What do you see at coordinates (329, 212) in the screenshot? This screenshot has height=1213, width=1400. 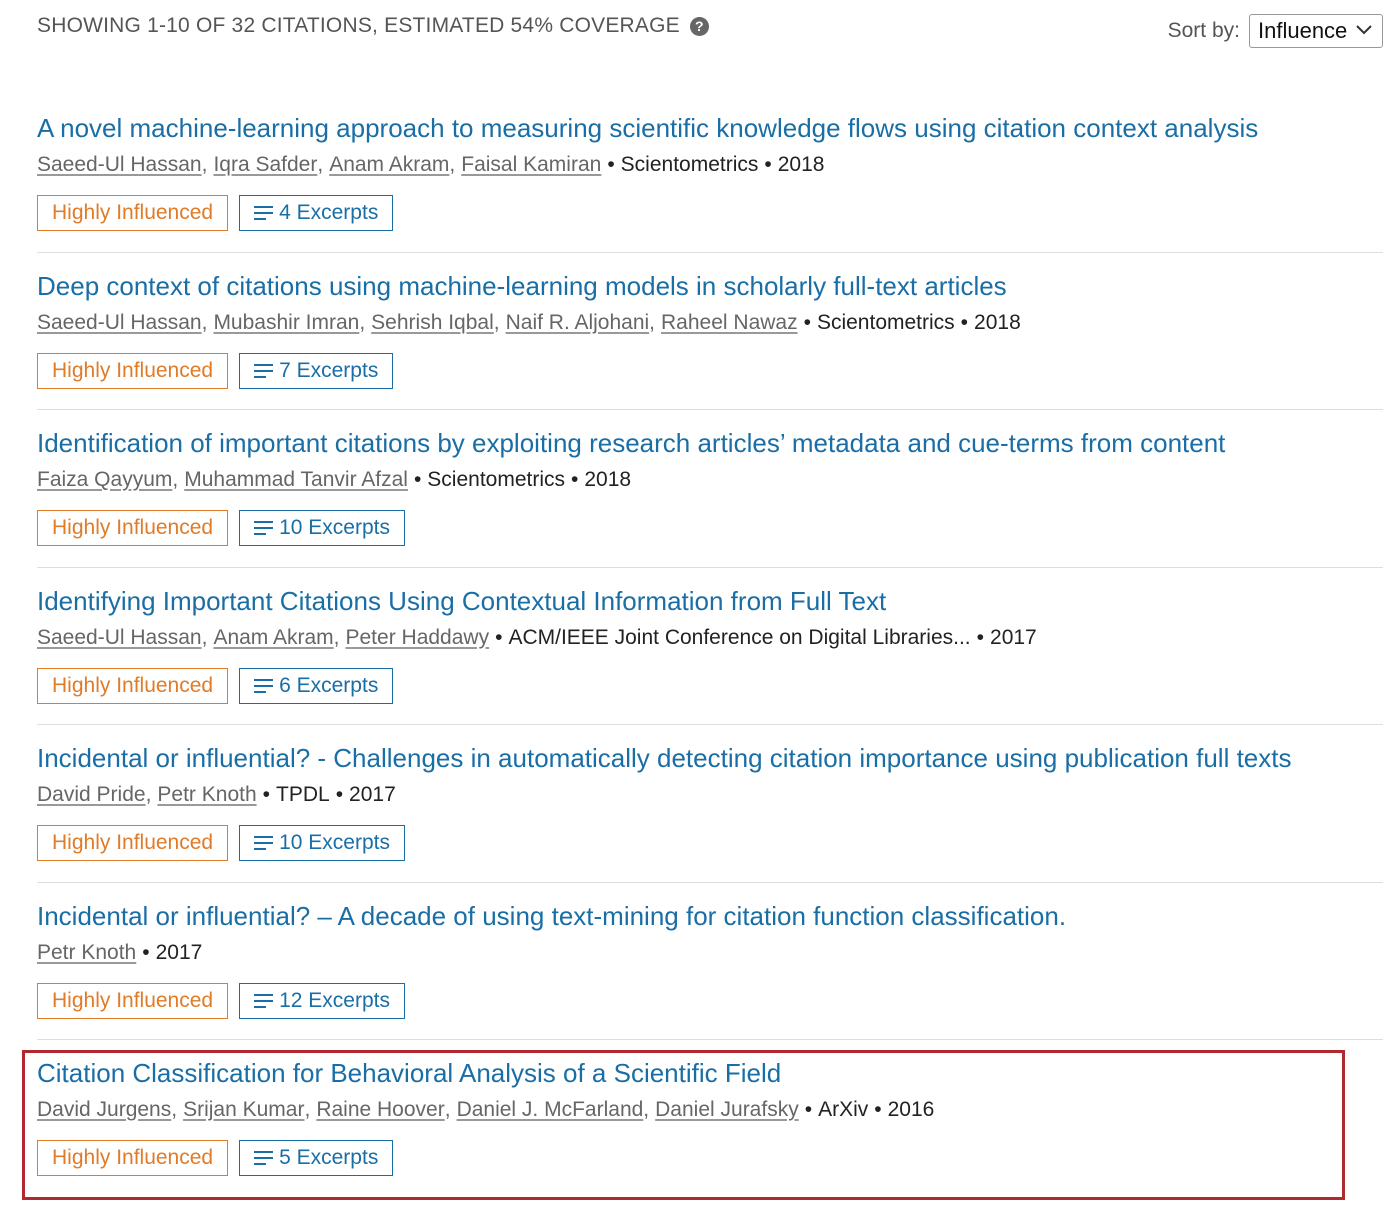 I see `excerpts-label: 4 Excerpts` at bounding box center [329, 212].